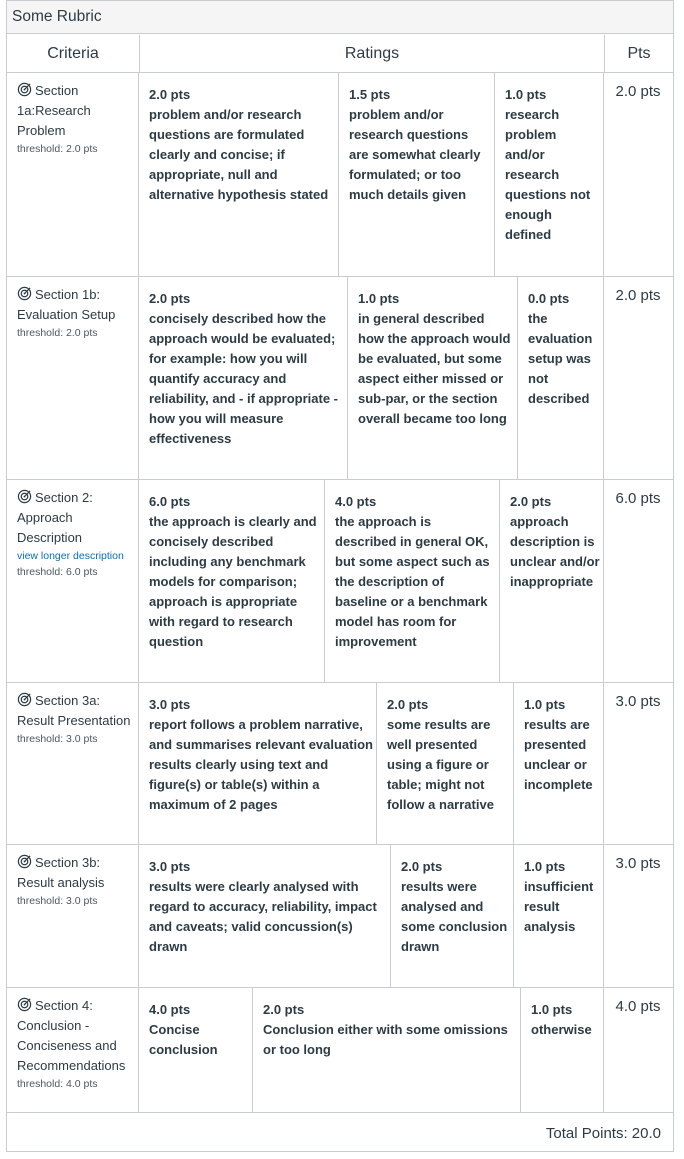 Image resolution: width=684 pixels, height=1159 pixels. Describe the element at coordinates (638, 54) in the screenshot. I see `pts-header: Pts` at that location.